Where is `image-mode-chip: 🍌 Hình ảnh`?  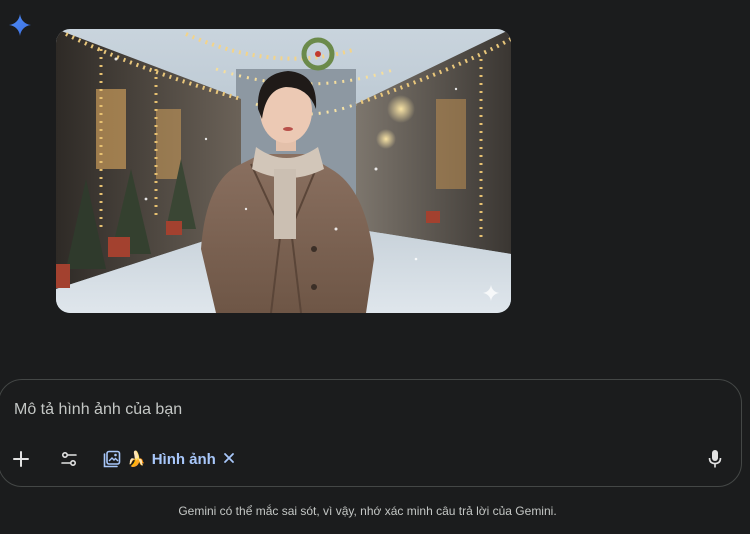 image-mode-chip: 🍌 Hình ảnh is located at coordinates (159, 459).